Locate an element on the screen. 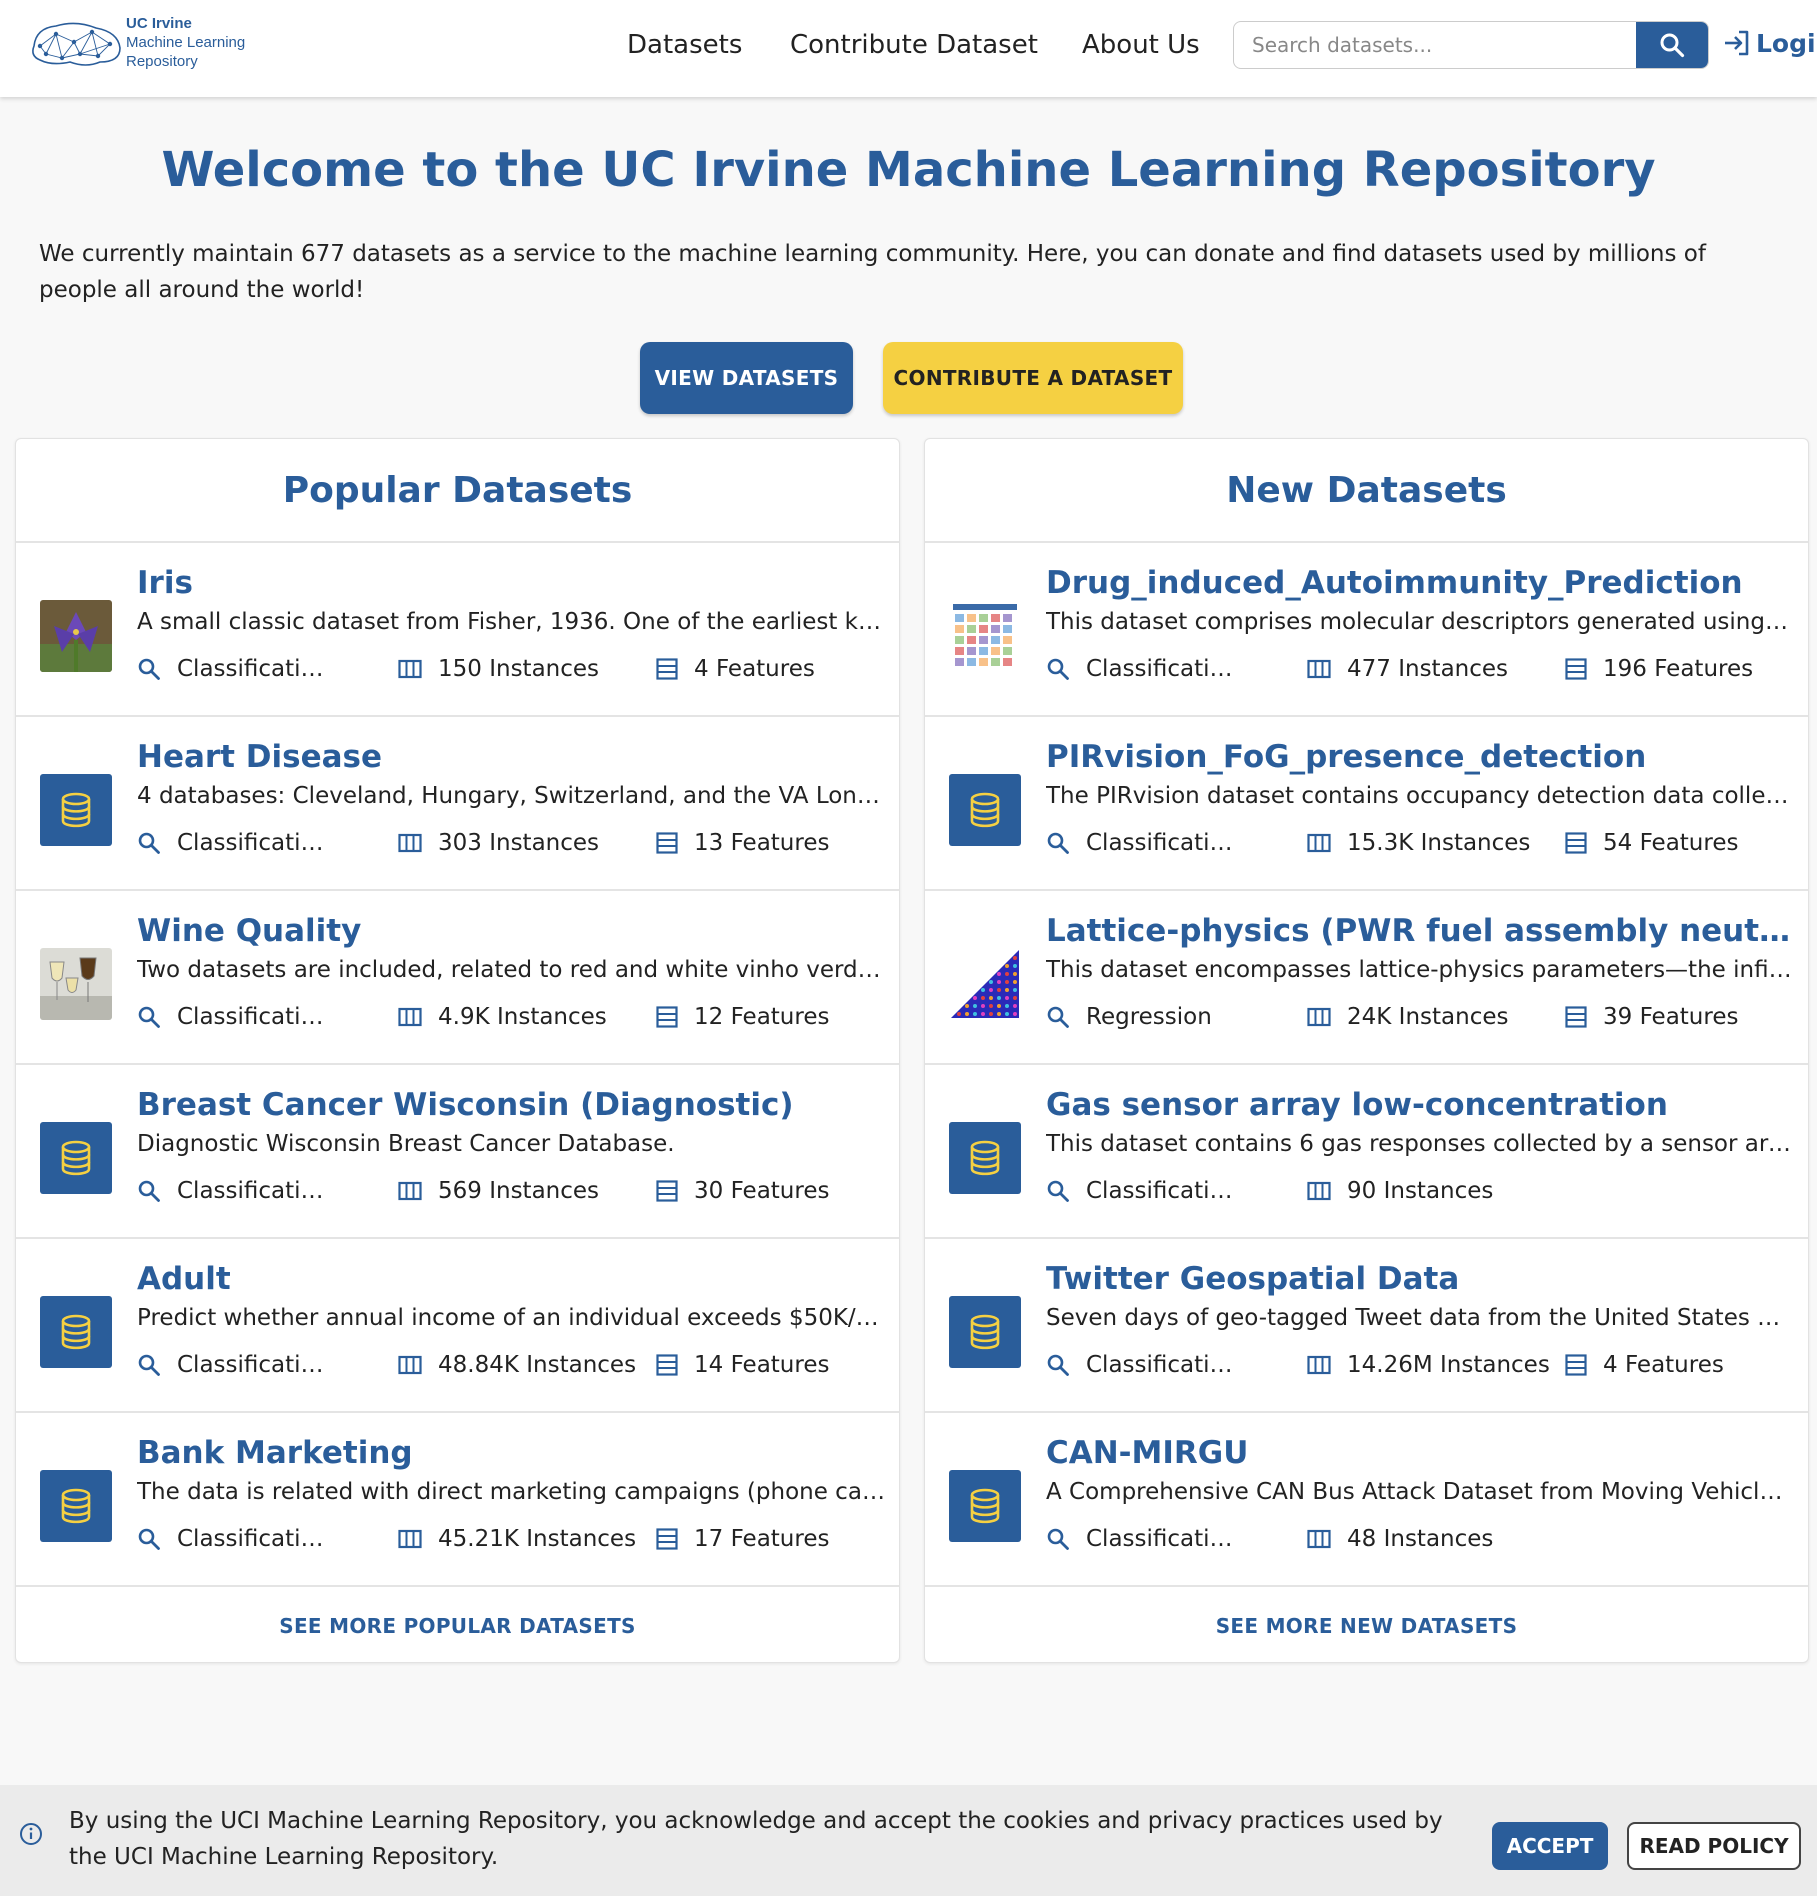 Image resolution: width=1817 pixels, height=1896 pixels. dataset-features: 196 Features is located at coordinates (1659, 669).